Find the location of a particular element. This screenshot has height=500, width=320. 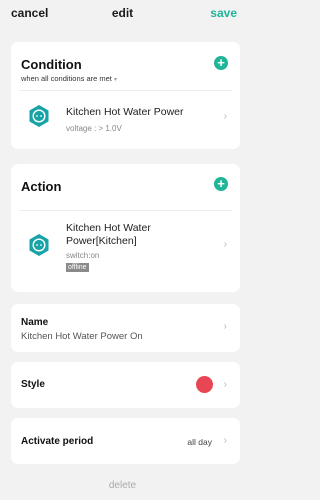

condition-title: Condition is located at coordinates (51, 64).